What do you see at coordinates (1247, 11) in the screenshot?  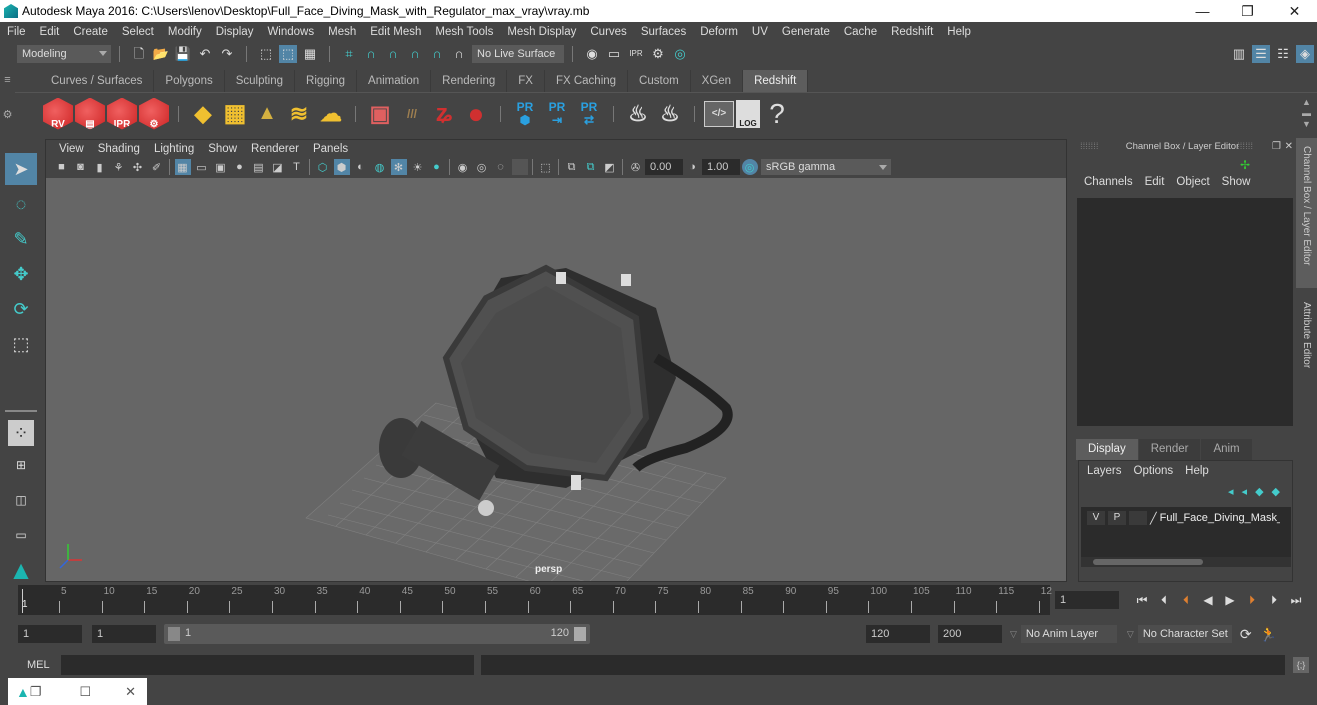 I see `maximize-button: ❐` at bounding box center [1247, 11].